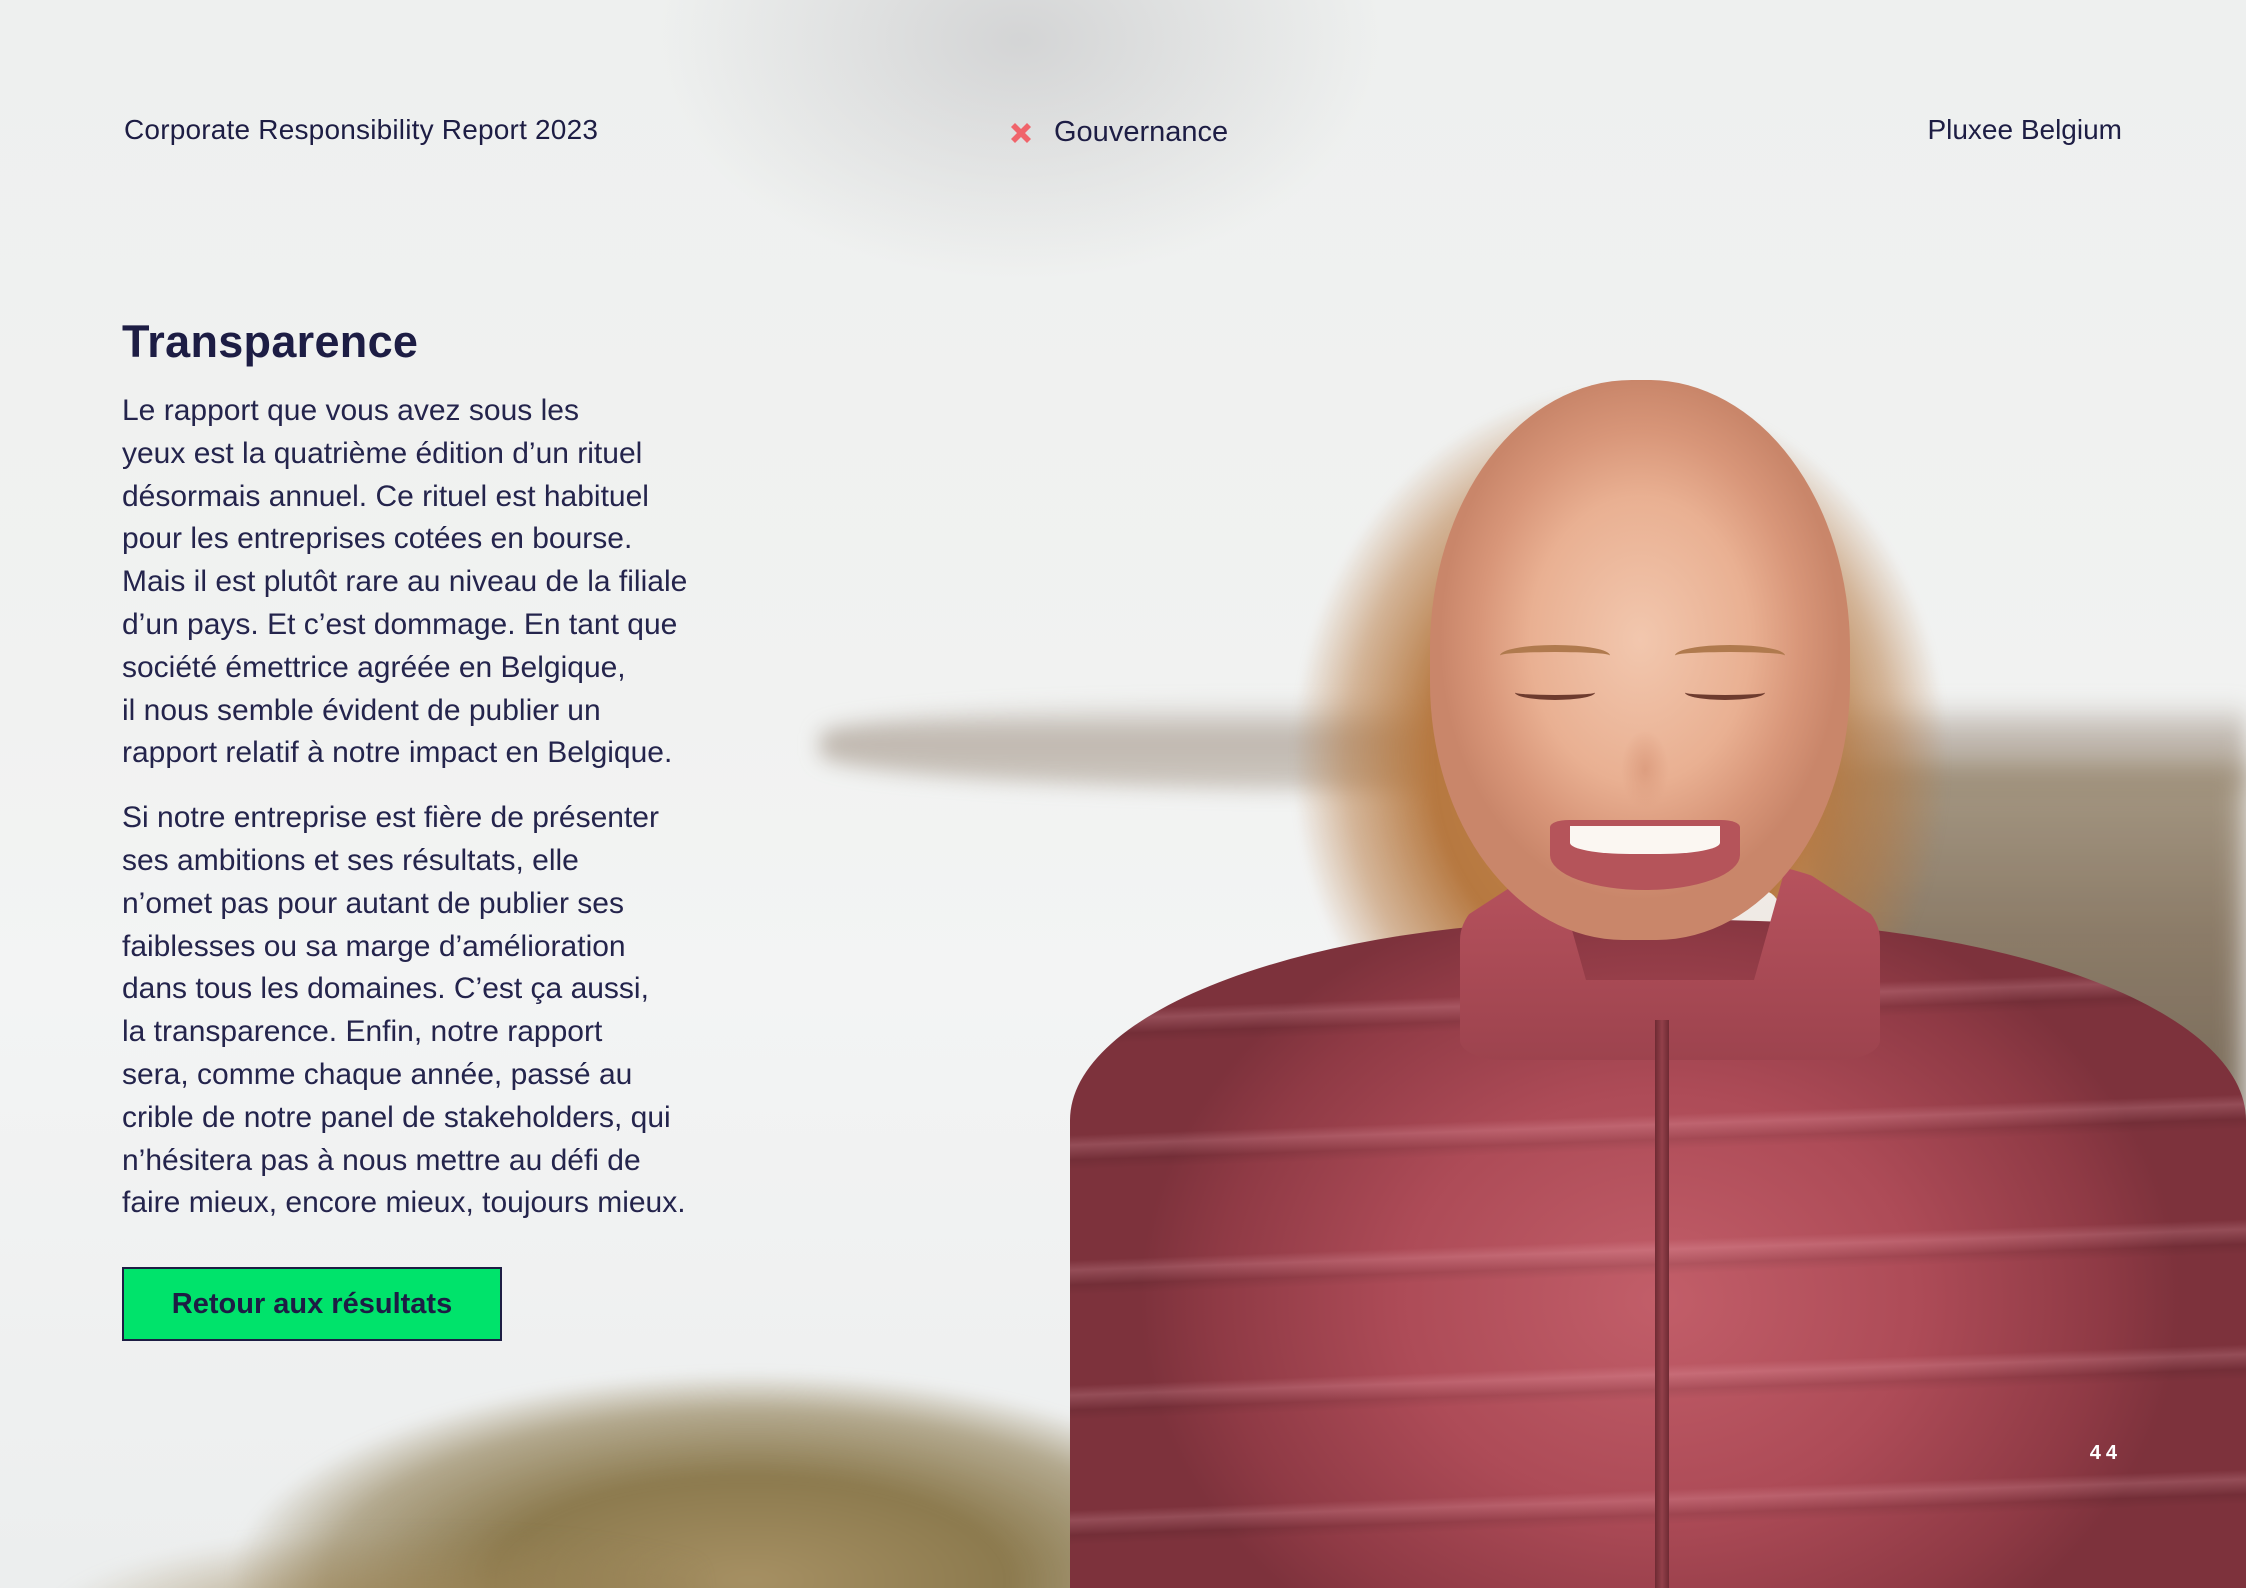 Image resolution: width=2246 pixels, height=1588 pixels. Describe the element at coordinates (1730, 655) in the screenshot. I see `portrait-brow-right` at that location.